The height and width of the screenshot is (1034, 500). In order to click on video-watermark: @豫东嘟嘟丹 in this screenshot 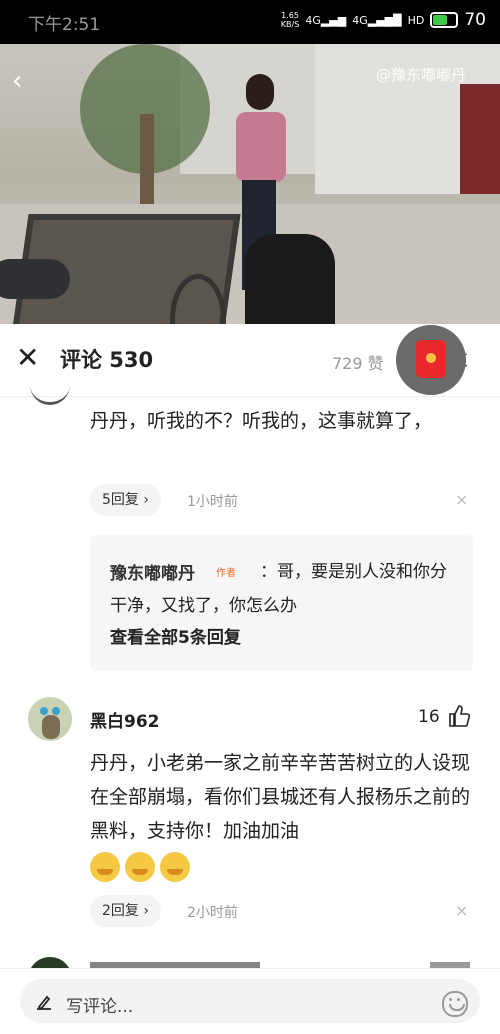, I will do `click(421, 75)`.